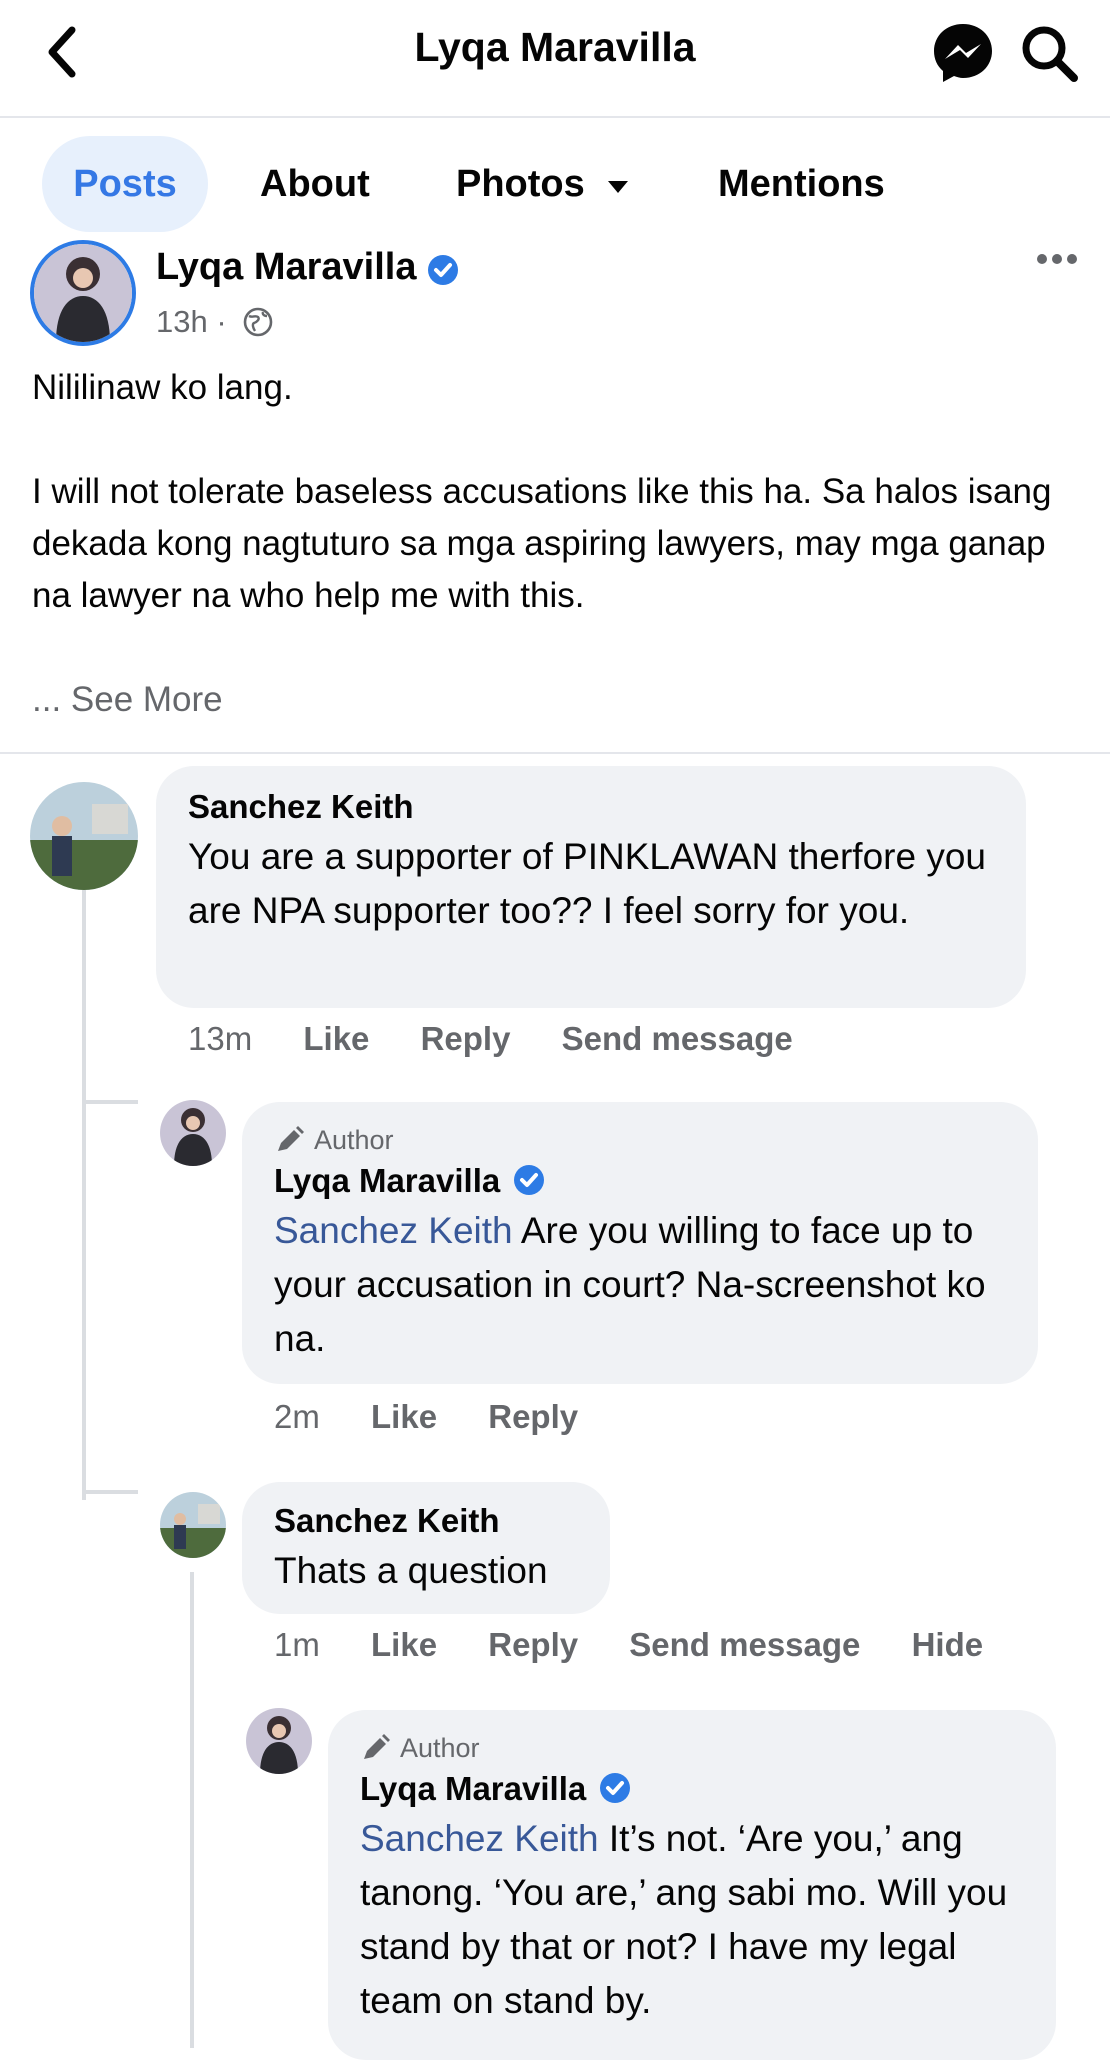 The width and height of the screenshot is (1110, 2060). Describe the element at coordinates (315, 184) in the screenshot. I see `tab-about: About` at that location.